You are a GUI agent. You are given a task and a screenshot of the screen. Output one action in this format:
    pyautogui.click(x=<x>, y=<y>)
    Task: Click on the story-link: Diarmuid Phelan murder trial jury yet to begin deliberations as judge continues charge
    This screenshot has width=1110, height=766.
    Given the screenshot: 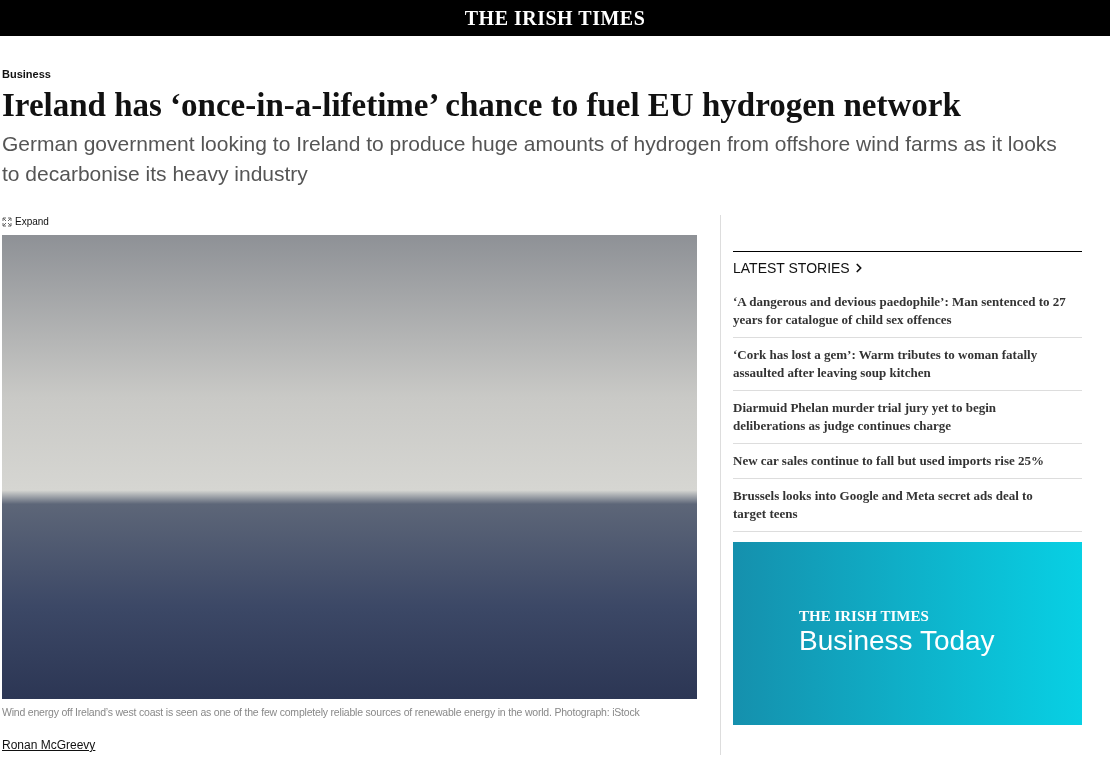 What is the action you would take?
    pyautogui.click(x=900, y=416)
    